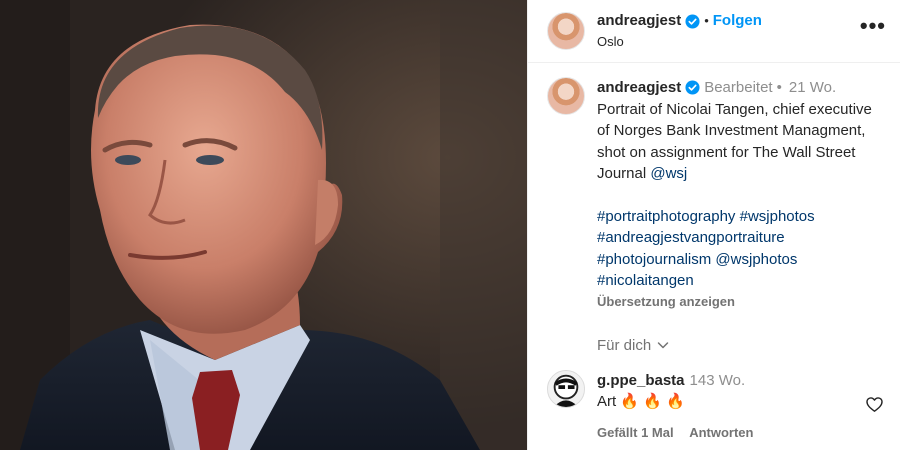  I want to click on hashtag-link: #andreagjestvangportraiture, so click(691, 237).